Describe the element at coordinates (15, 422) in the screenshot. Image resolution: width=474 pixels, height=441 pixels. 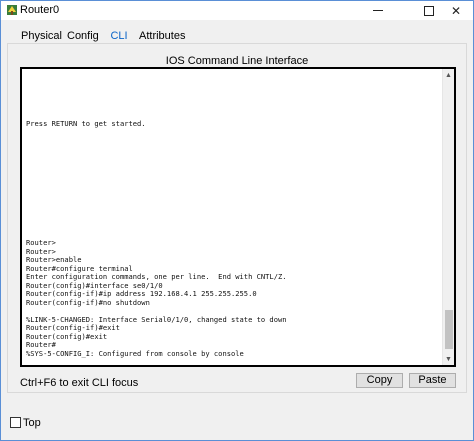
I see `top-checkbox` at that location.